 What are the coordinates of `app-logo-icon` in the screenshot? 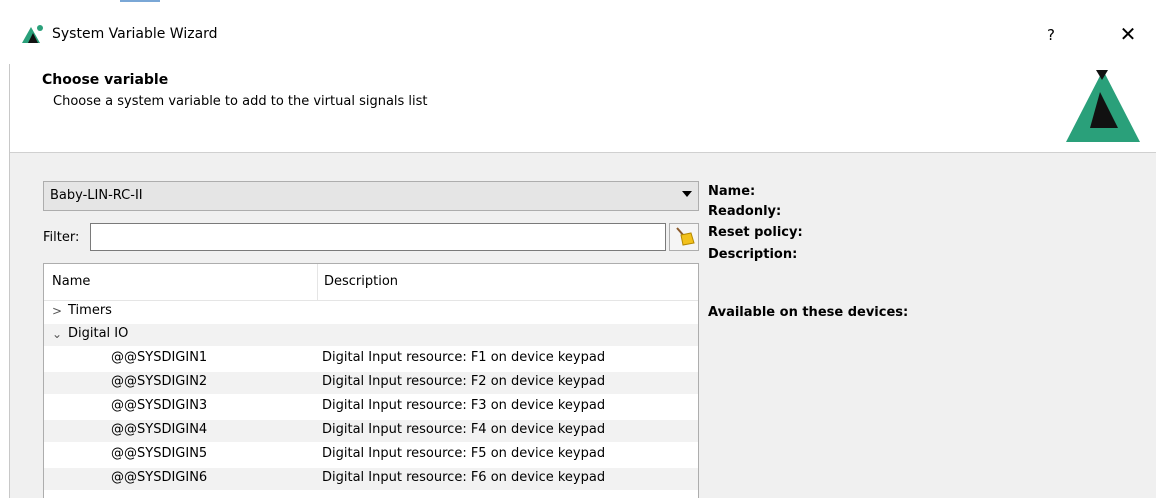 It's located at (32, 34).